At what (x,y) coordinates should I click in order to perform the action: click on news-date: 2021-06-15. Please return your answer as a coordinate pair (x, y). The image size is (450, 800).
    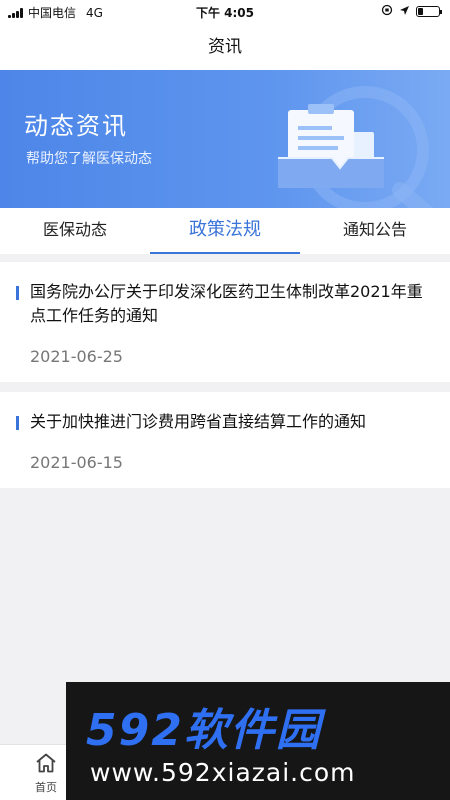
    Looking at the image, I should click on (76, 462).